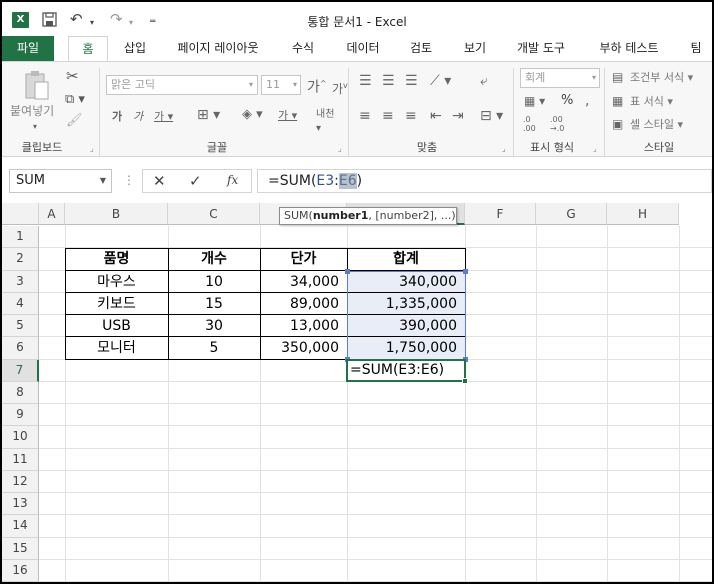 Image resolution: width=714 pixels, height=584 pixels. Describe the element at coordinates (421, 49) in the screenshot. I see `tab-review: 검토` at that location.